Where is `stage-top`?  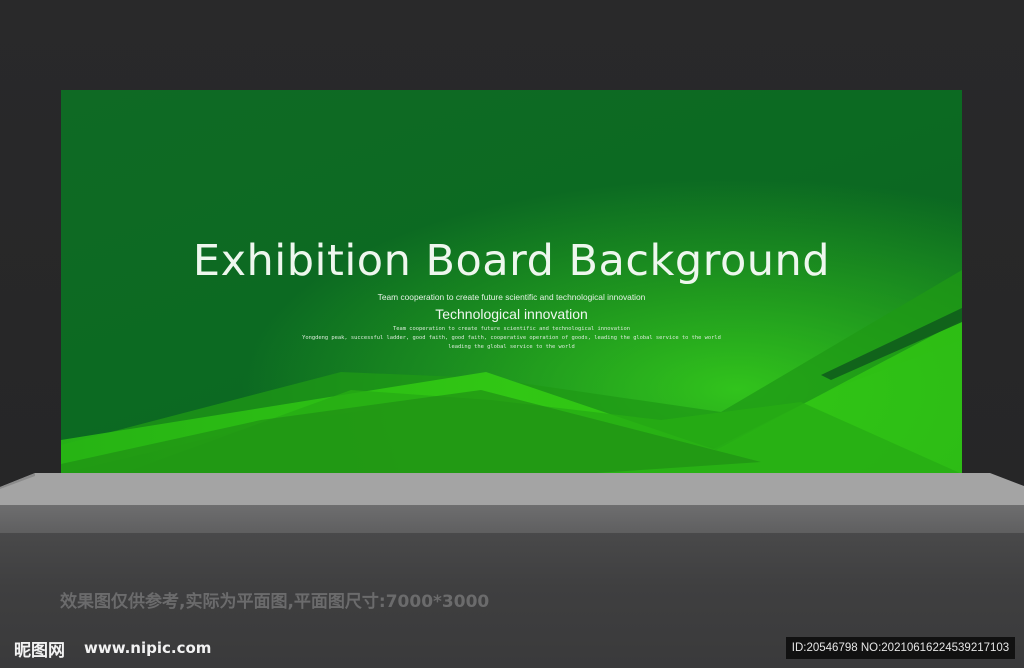
stage-top is located at coordinates (512, 489).